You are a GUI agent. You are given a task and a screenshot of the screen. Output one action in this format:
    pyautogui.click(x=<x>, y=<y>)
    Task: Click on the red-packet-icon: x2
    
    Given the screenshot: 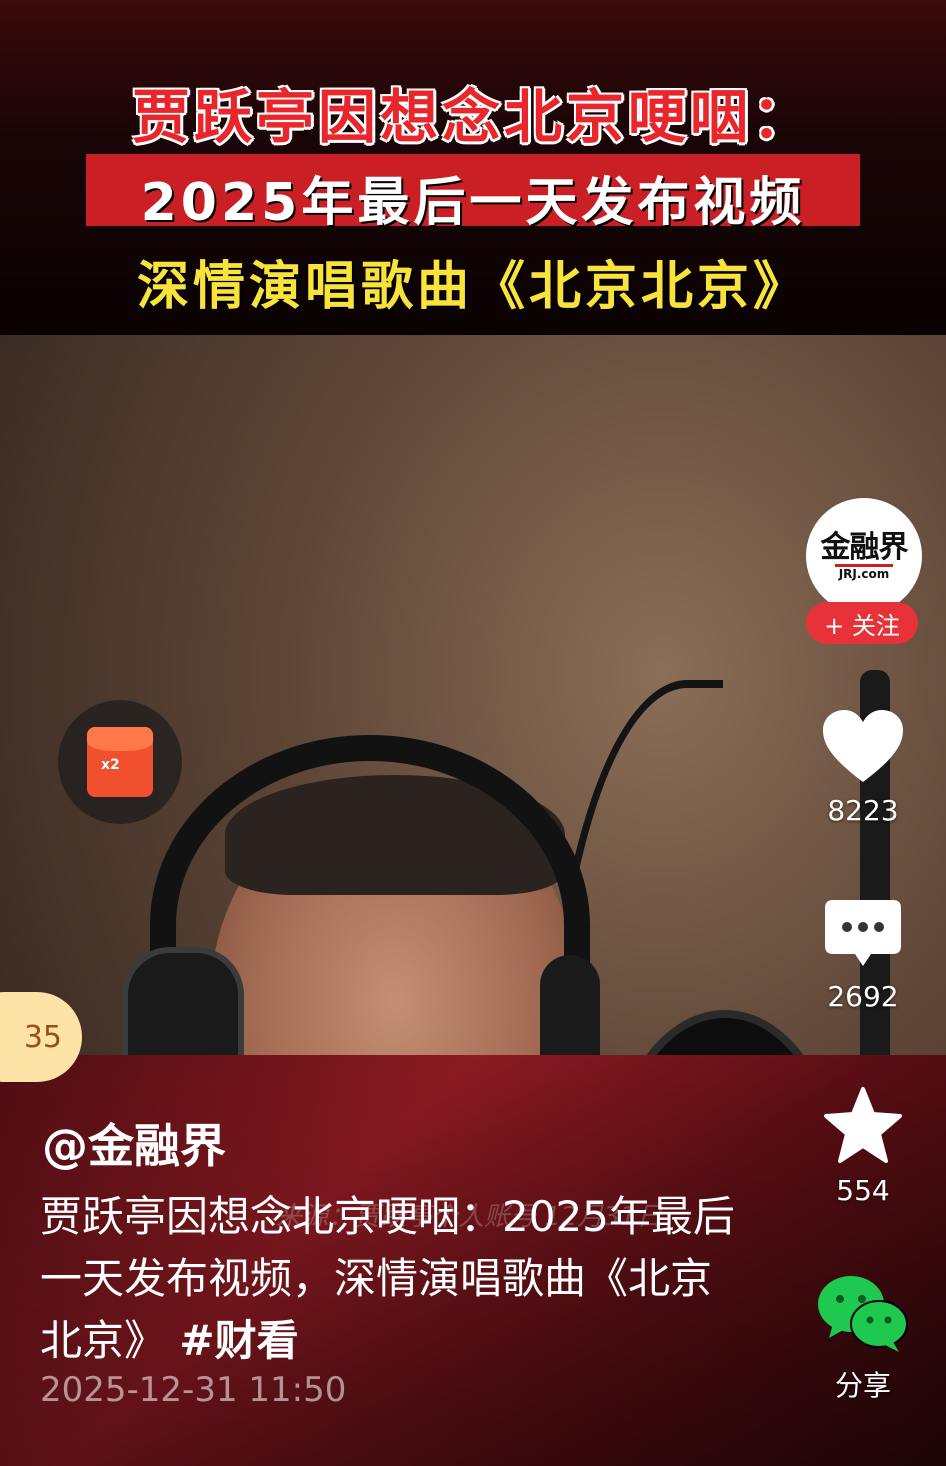 What is the action you would take?
    pyautogui.click(x=120, y=762)
    